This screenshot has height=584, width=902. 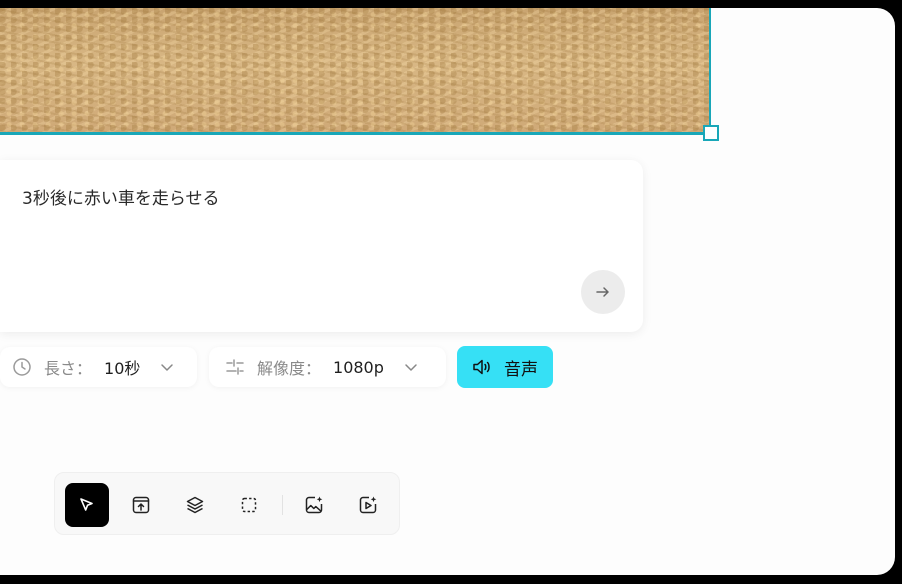 I want to click on layers-tool-button, so click(x=195, y=505).